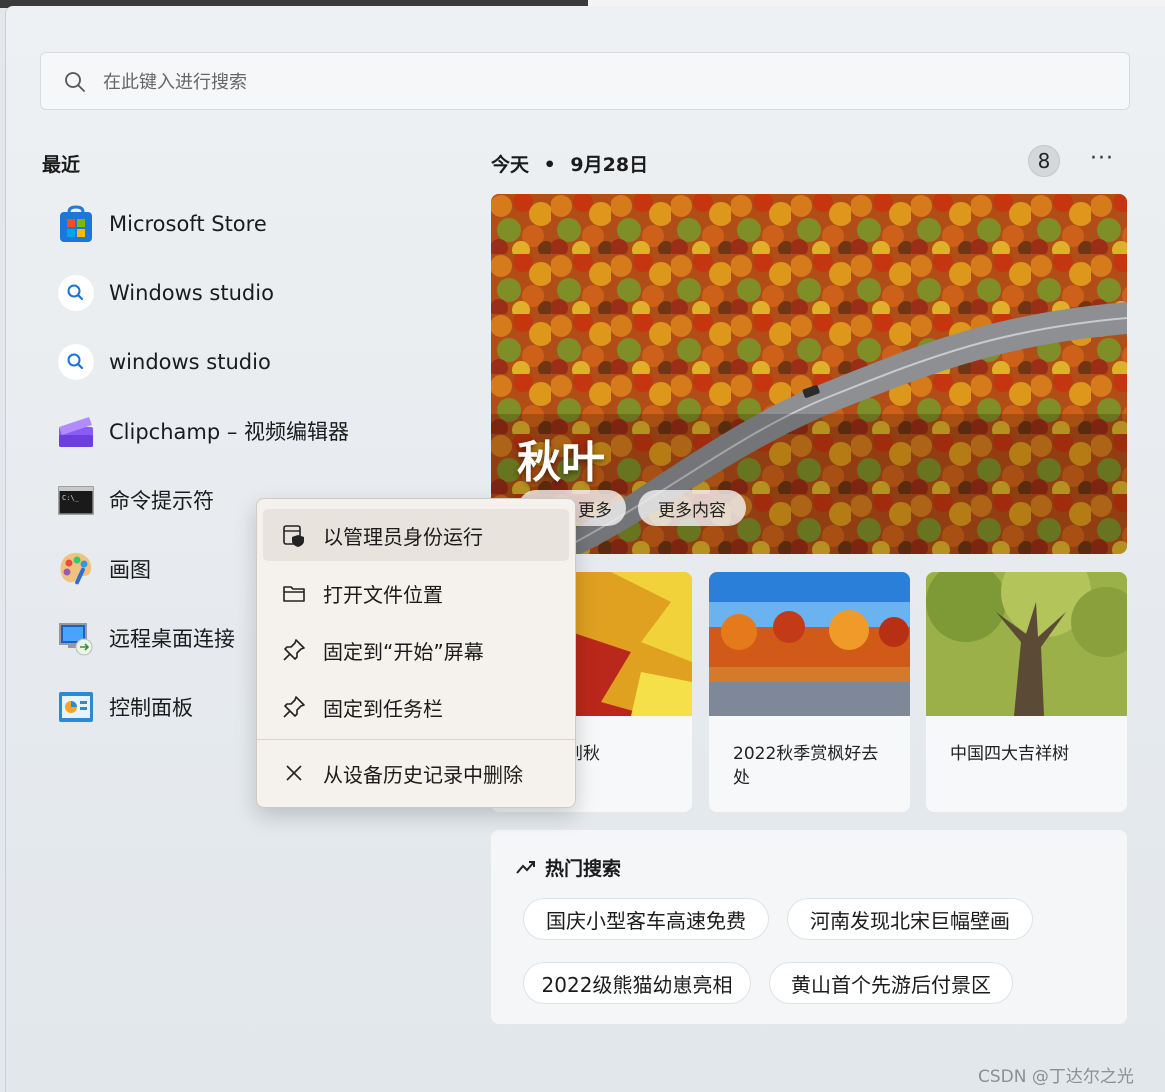  I want to click on paint-icon, so click(76, 569).